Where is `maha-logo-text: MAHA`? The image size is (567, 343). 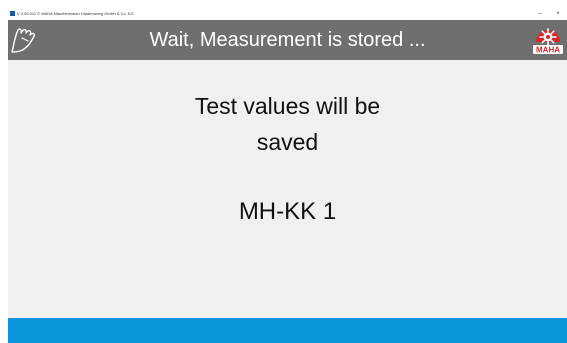 maha-logo-text: MAHA is located at coordinates (548, 50).